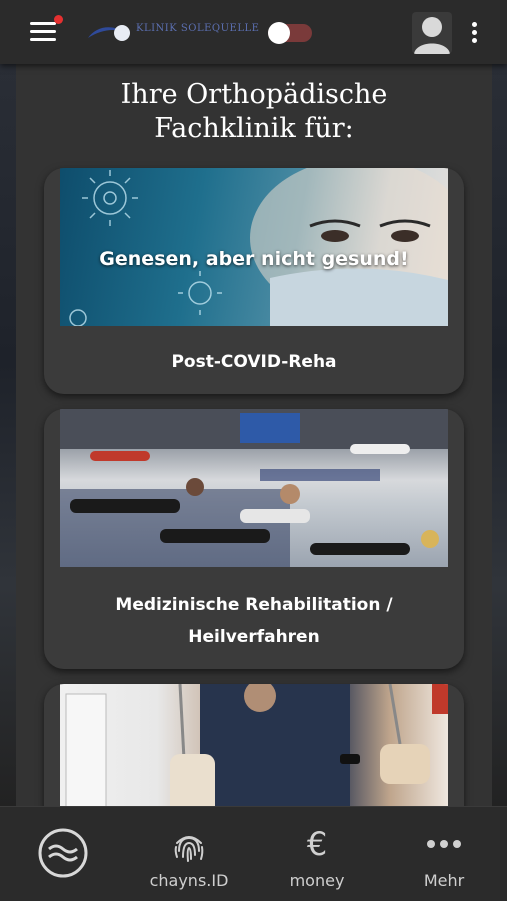  Describe the element at coordinates (254, 247) in the screenshot. I see `post-covid-image: Genesen, aber nicht gesund!` at that location.